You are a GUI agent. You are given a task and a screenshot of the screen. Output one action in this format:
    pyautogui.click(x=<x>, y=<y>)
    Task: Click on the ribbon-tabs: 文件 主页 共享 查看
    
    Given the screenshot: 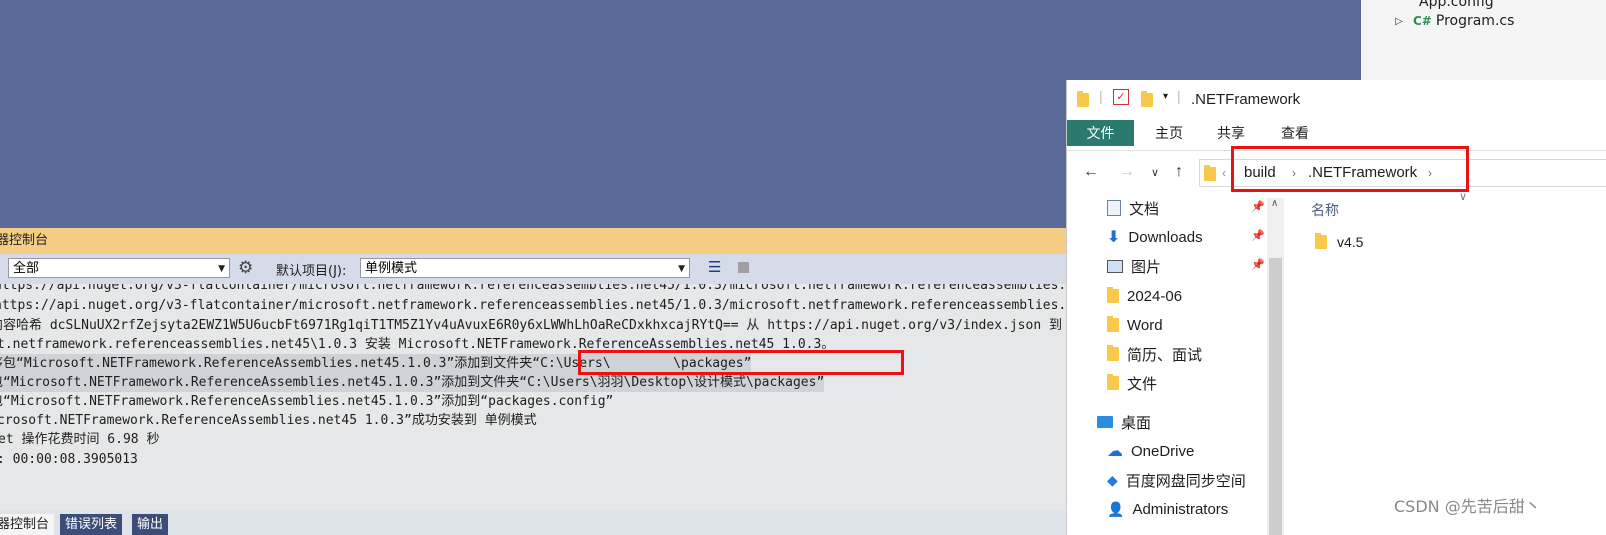 What is the action you would take?
    pyautogui.click(x=1336, y=133)
    